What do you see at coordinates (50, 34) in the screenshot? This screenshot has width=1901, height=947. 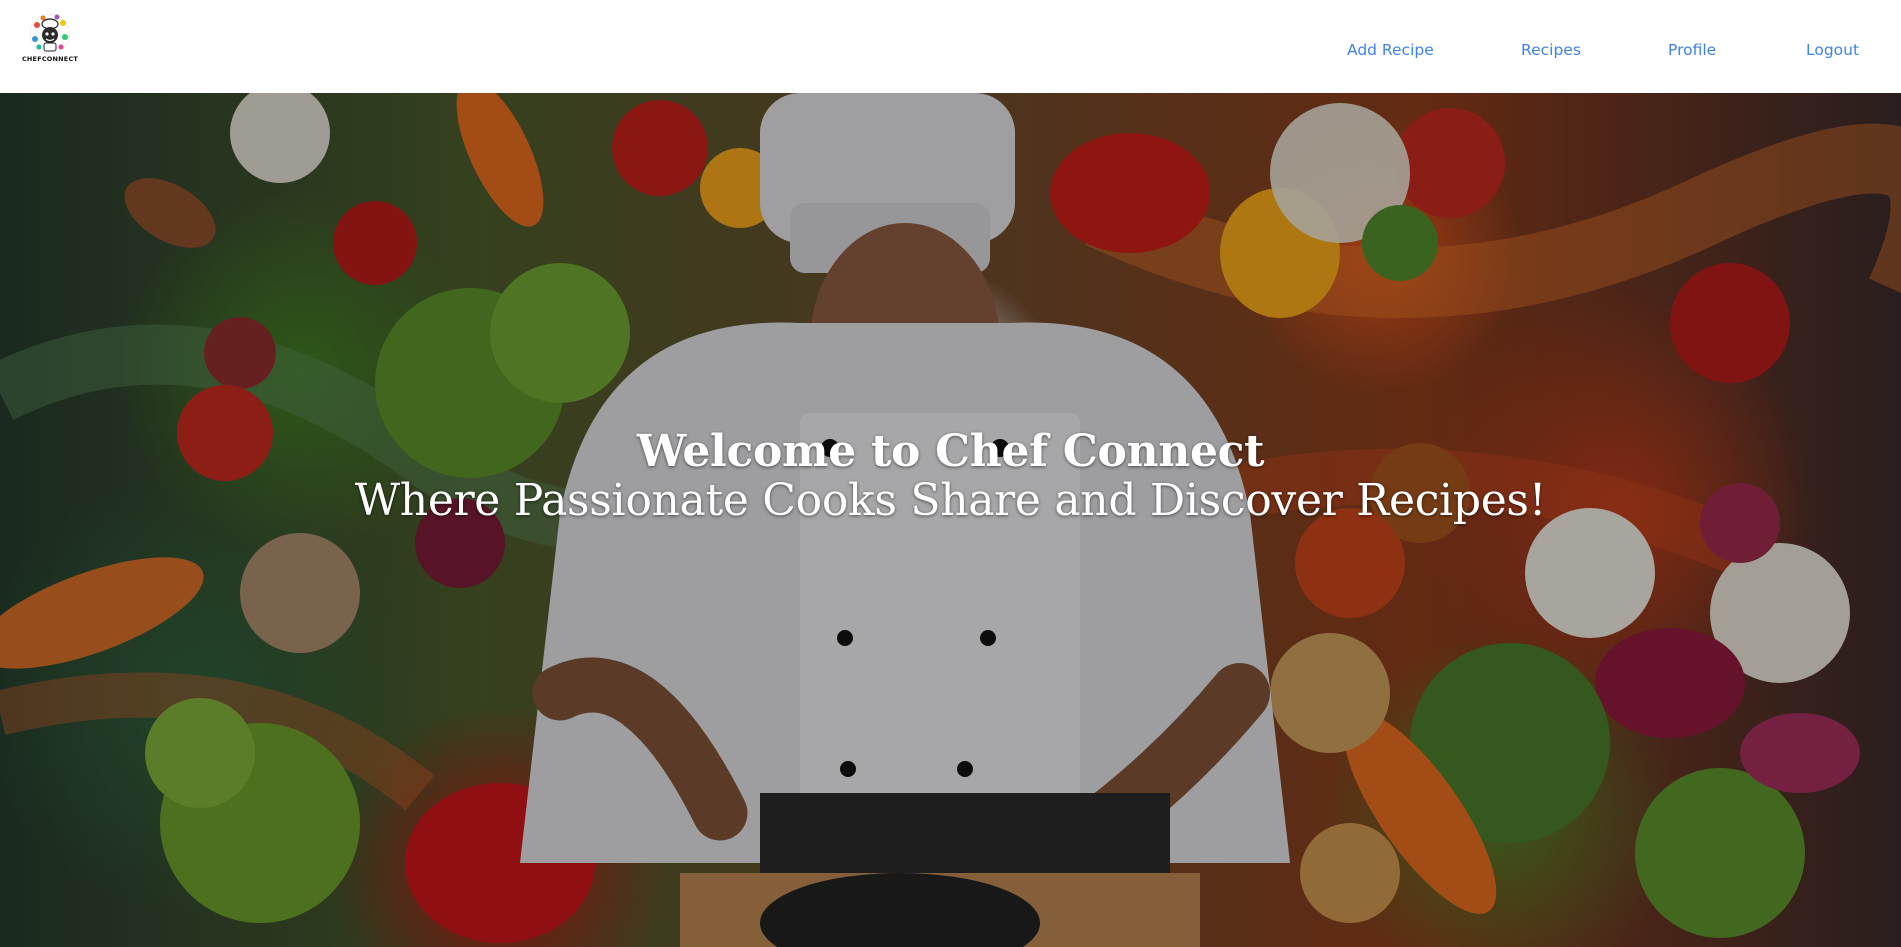 I see `chef-logo-icon` at bounding box center [50, 34].